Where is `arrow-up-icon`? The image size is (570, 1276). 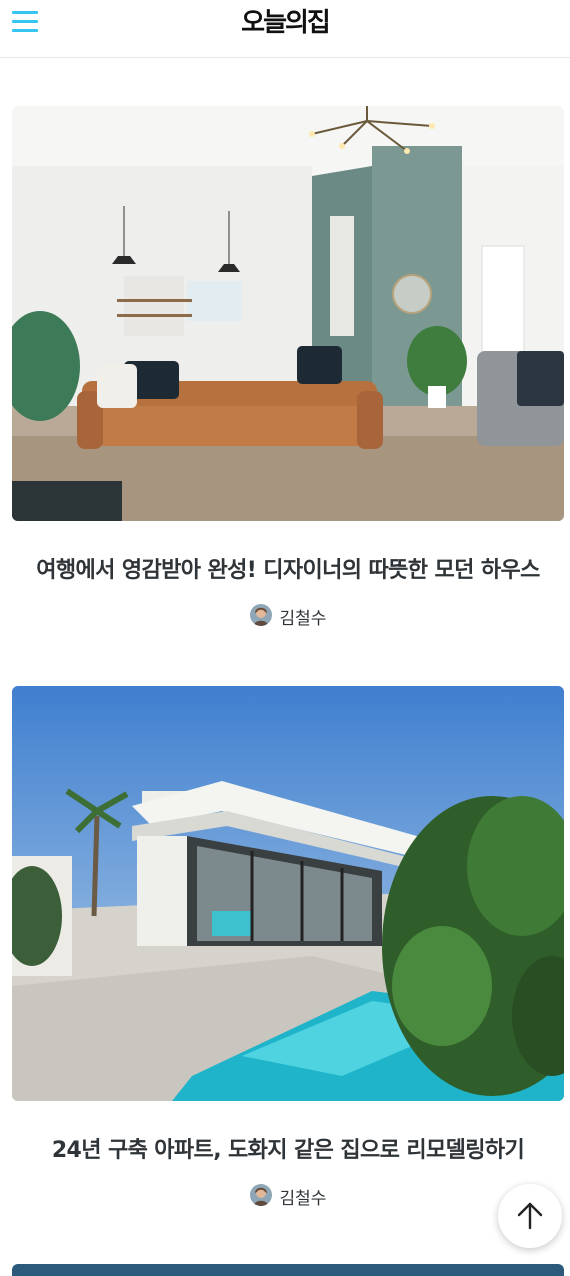 arrow-up-icon is located at coordinates (530, 1216).